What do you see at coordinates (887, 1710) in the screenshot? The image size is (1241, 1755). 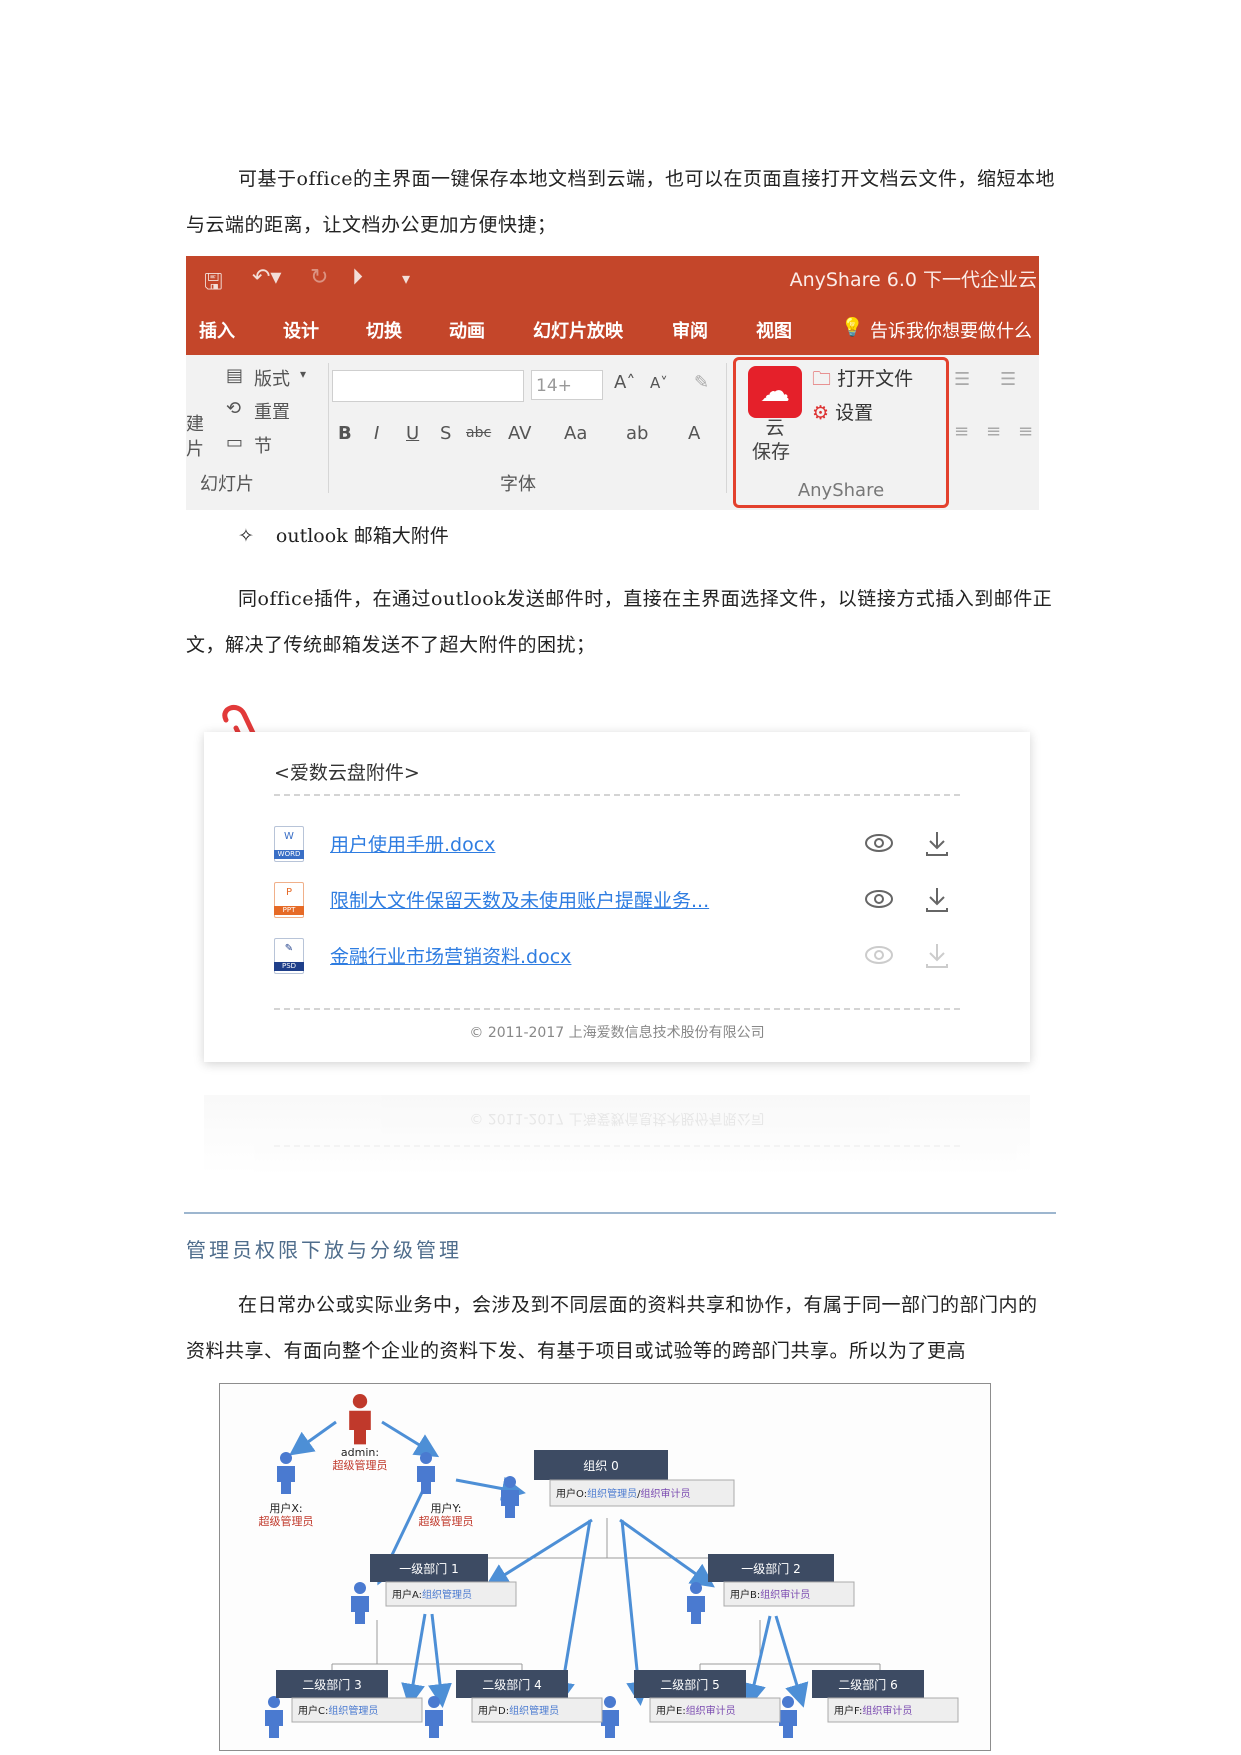 I see `dept6-role: 组织审计员` at bounding box center [887, 1710].